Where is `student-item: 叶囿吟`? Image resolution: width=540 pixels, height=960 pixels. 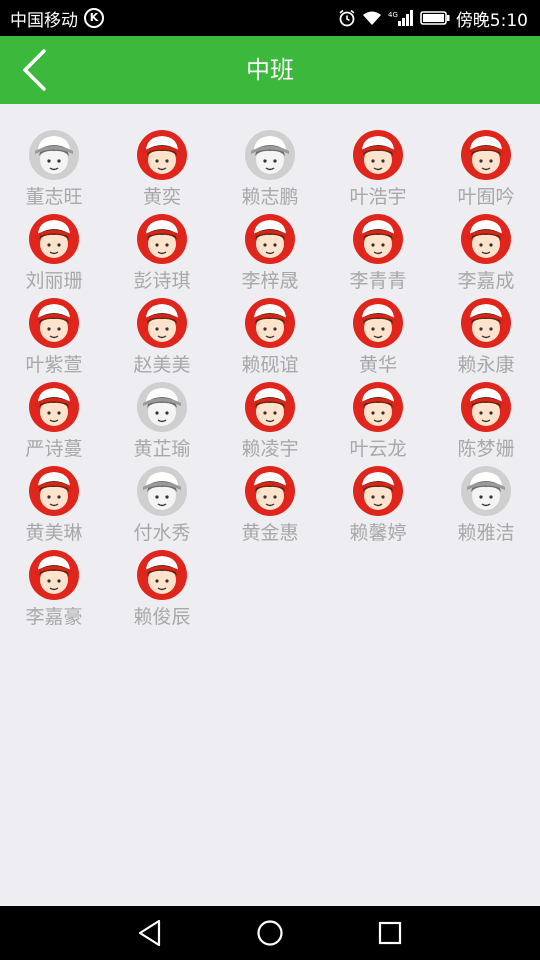 student-item: 叶囿吟 is located at coordinates (486, 168).